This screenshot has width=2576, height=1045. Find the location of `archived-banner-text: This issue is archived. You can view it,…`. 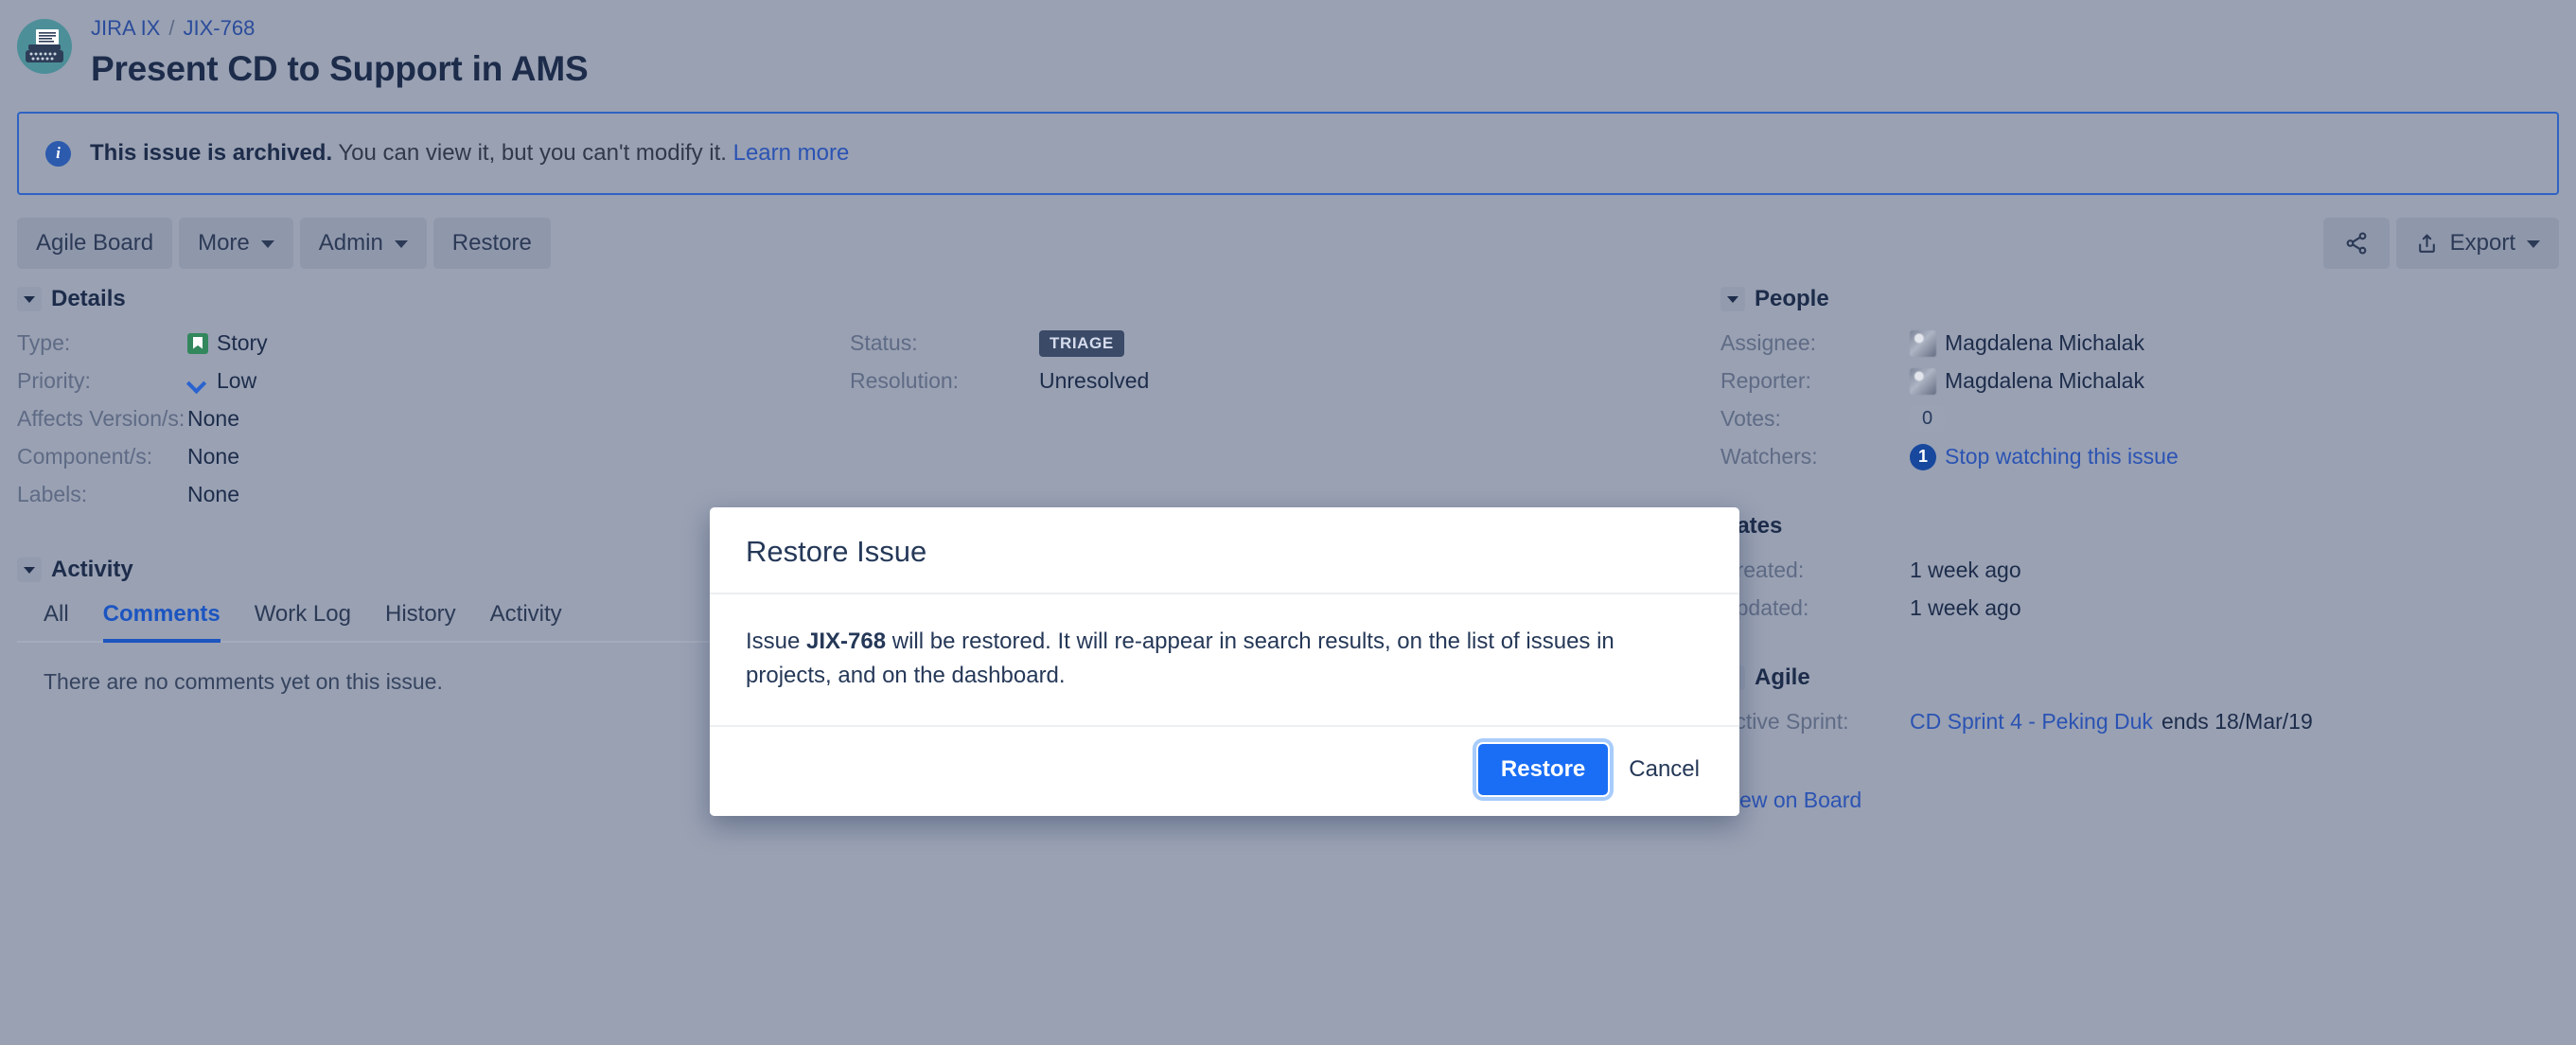

archived-banner-text: This issue is archived. You can view it,… is located at coordinates (469, 154).